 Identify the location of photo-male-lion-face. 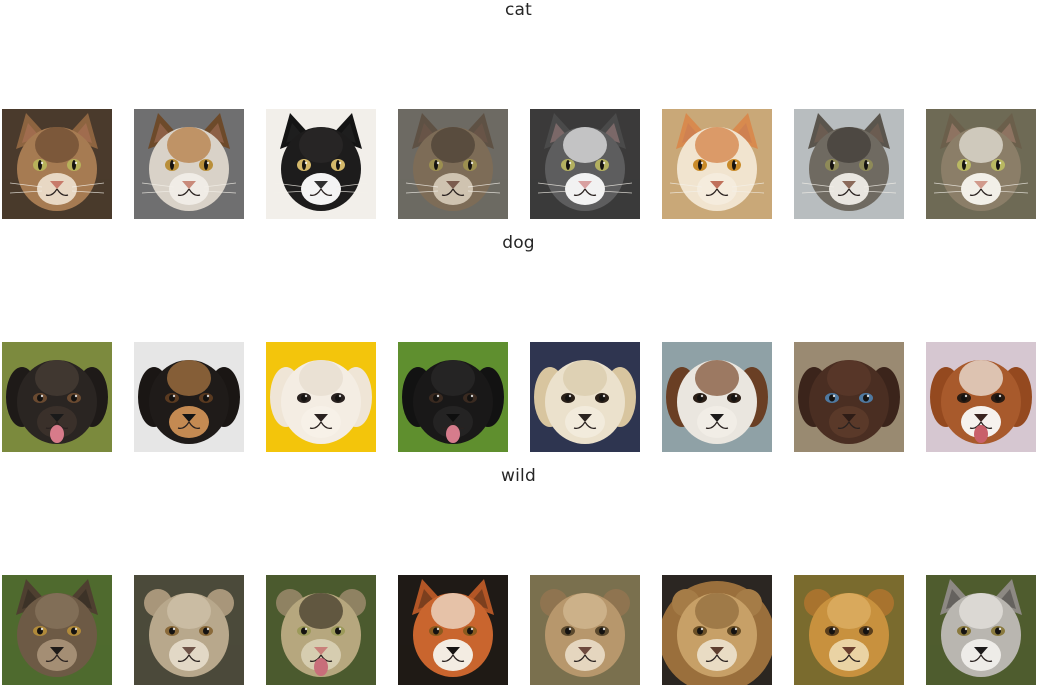
(717, 630).